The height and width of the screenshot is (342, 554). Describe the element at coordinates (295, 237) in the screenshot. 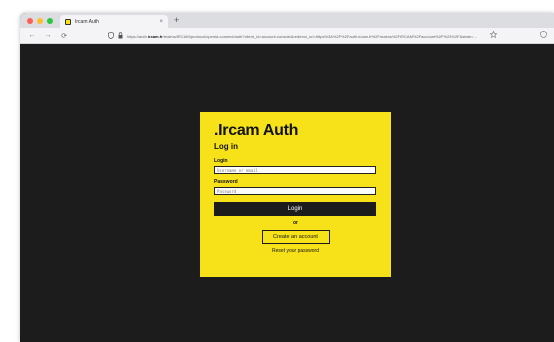

I see `create-account-button: Create an account` at that location.